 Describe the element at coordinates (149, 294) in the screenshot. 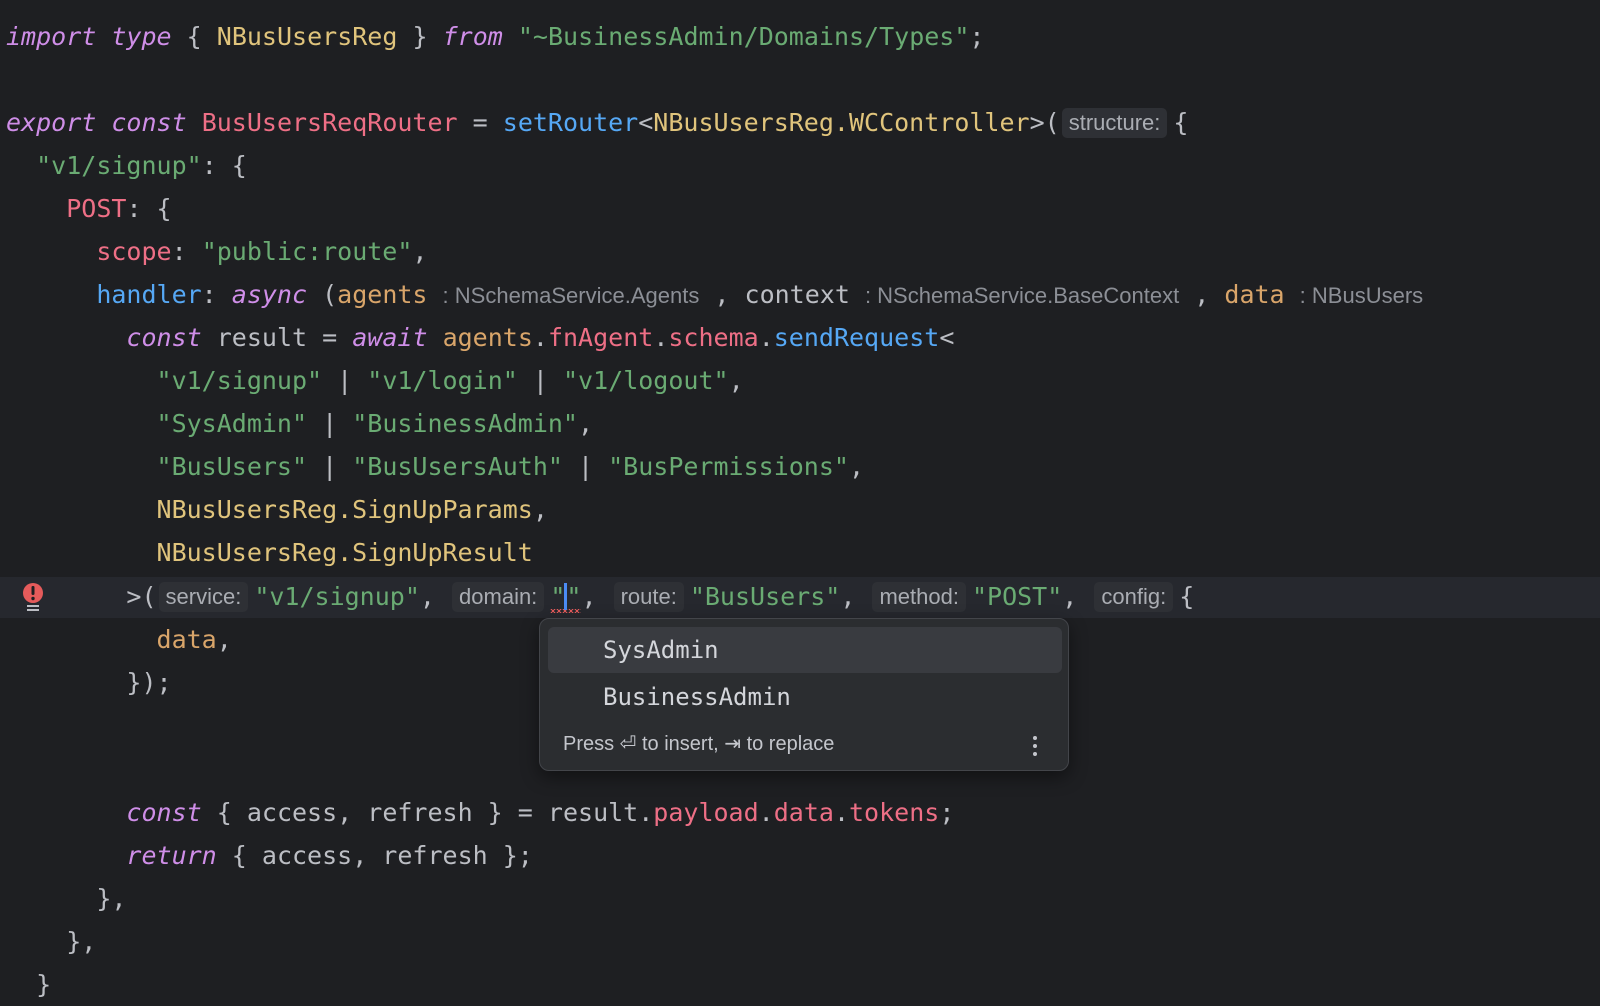

I see `handler-key: handler` at that location.